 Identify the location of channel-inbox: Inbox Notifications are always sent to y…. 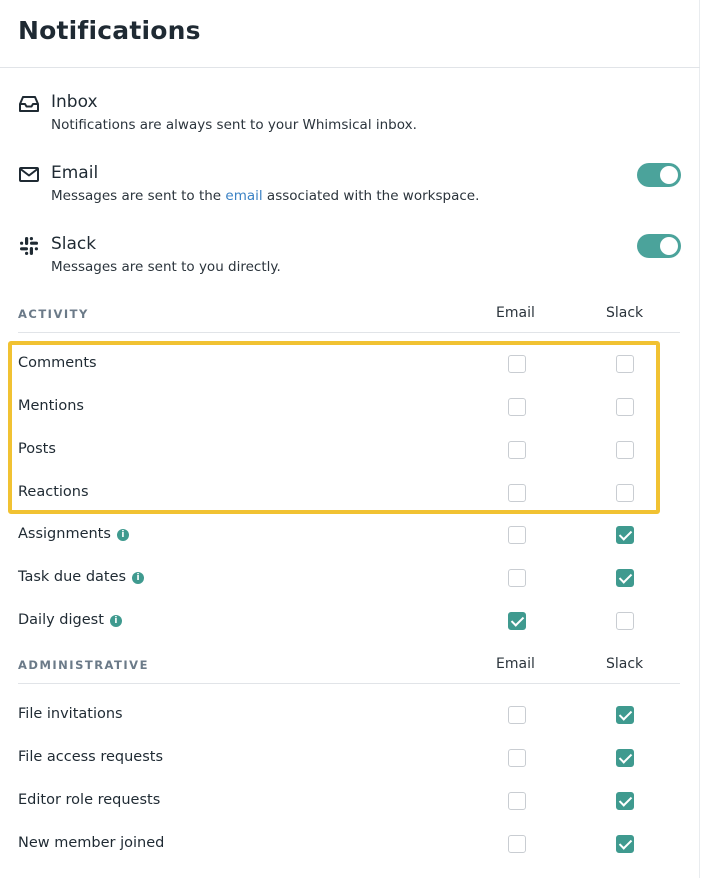
(353, 117).